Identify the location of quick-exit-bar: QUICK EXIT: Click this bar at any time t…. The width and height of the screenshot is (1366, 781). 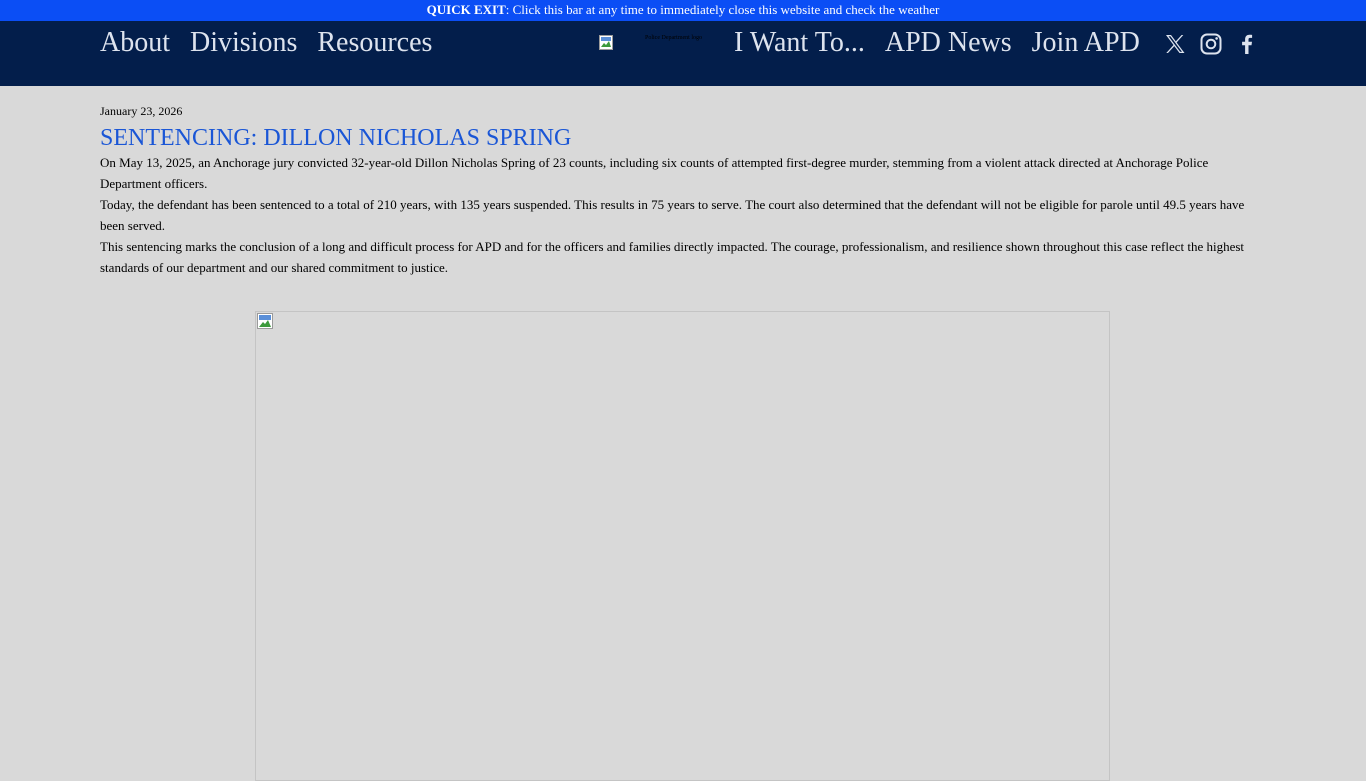
(683, 10).